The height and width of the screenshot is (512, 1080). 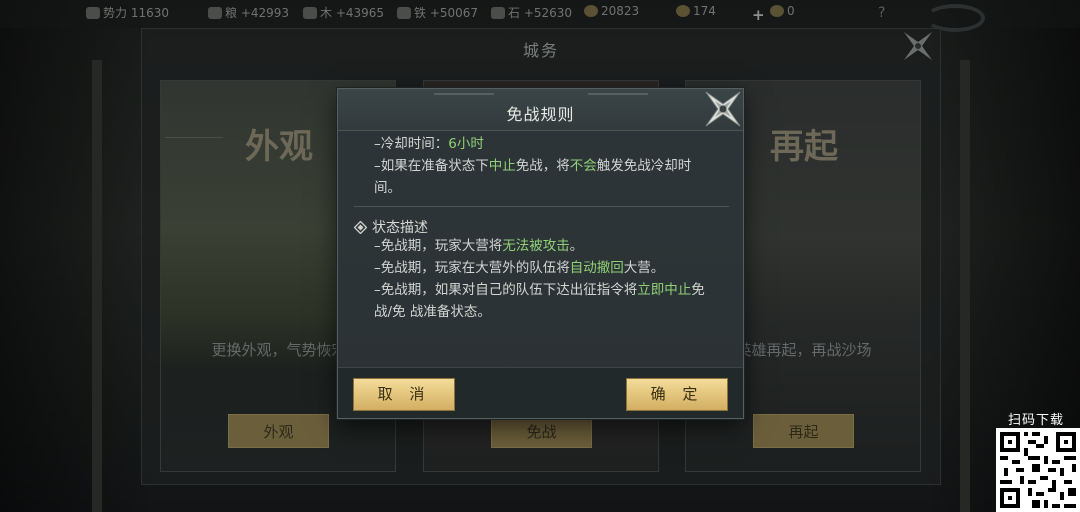 What do you see at coordinates (644, 268) in the screenshot?
I see `status-text: 大营。` at bounding box center [644, 268].